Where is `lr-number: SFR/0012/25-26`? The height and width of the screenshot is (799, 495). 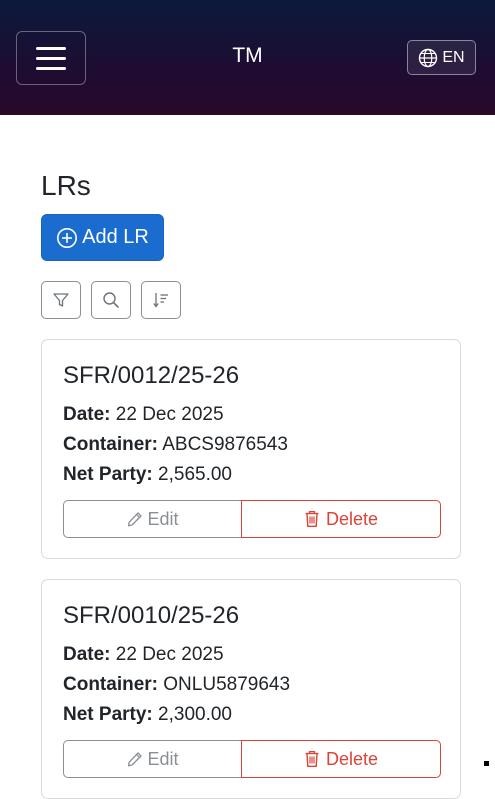
lr-number: SFR/0012/25-26 is located at coordinates (151, 375).